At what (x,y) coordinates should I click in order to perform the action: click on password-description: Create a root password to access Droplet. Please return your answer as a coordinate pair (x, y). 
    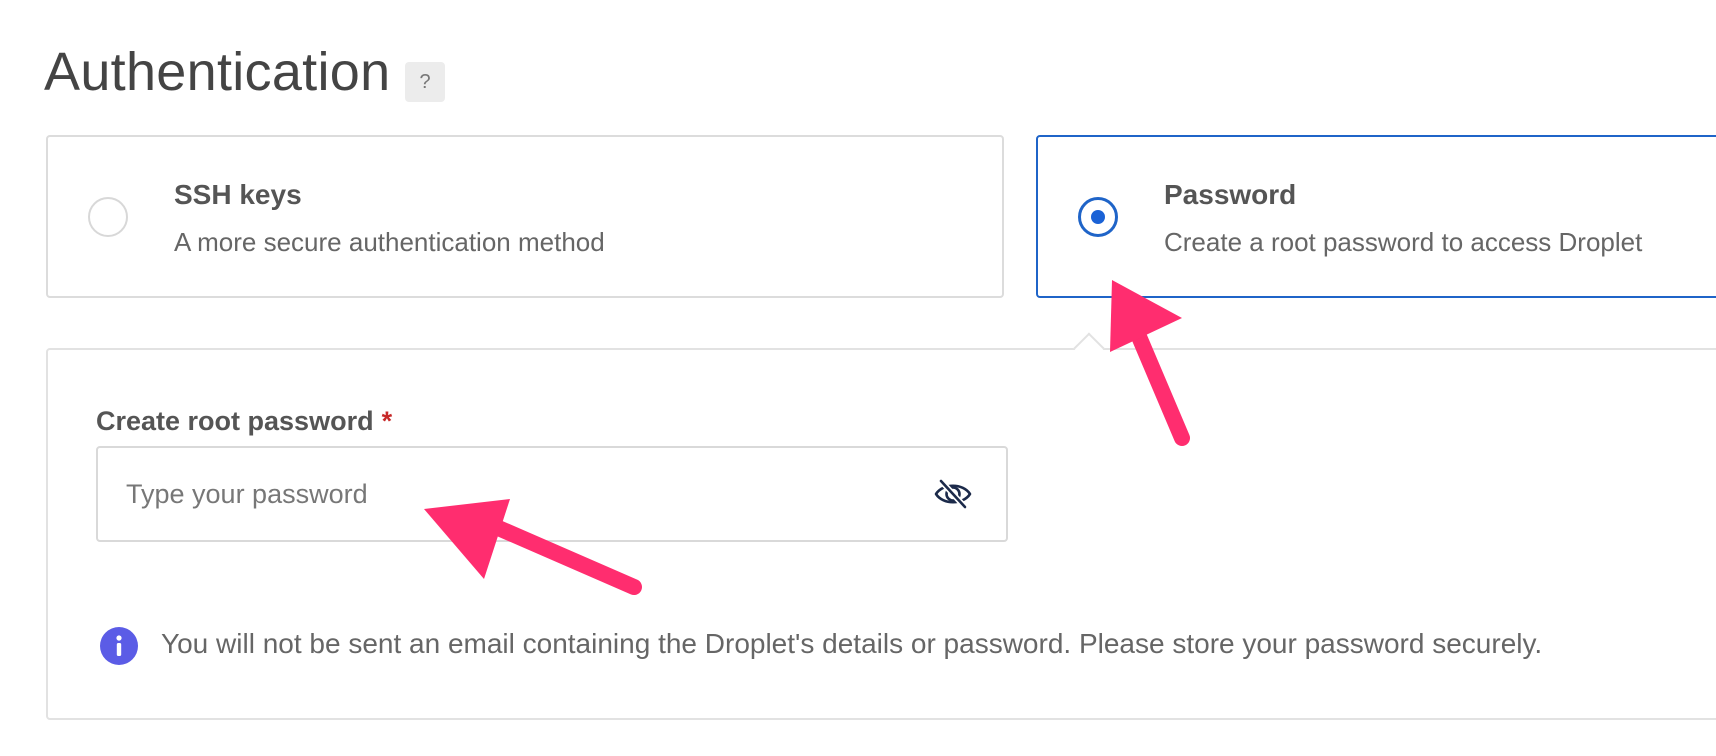
    Looking at the image, I should click on (1403, 242).